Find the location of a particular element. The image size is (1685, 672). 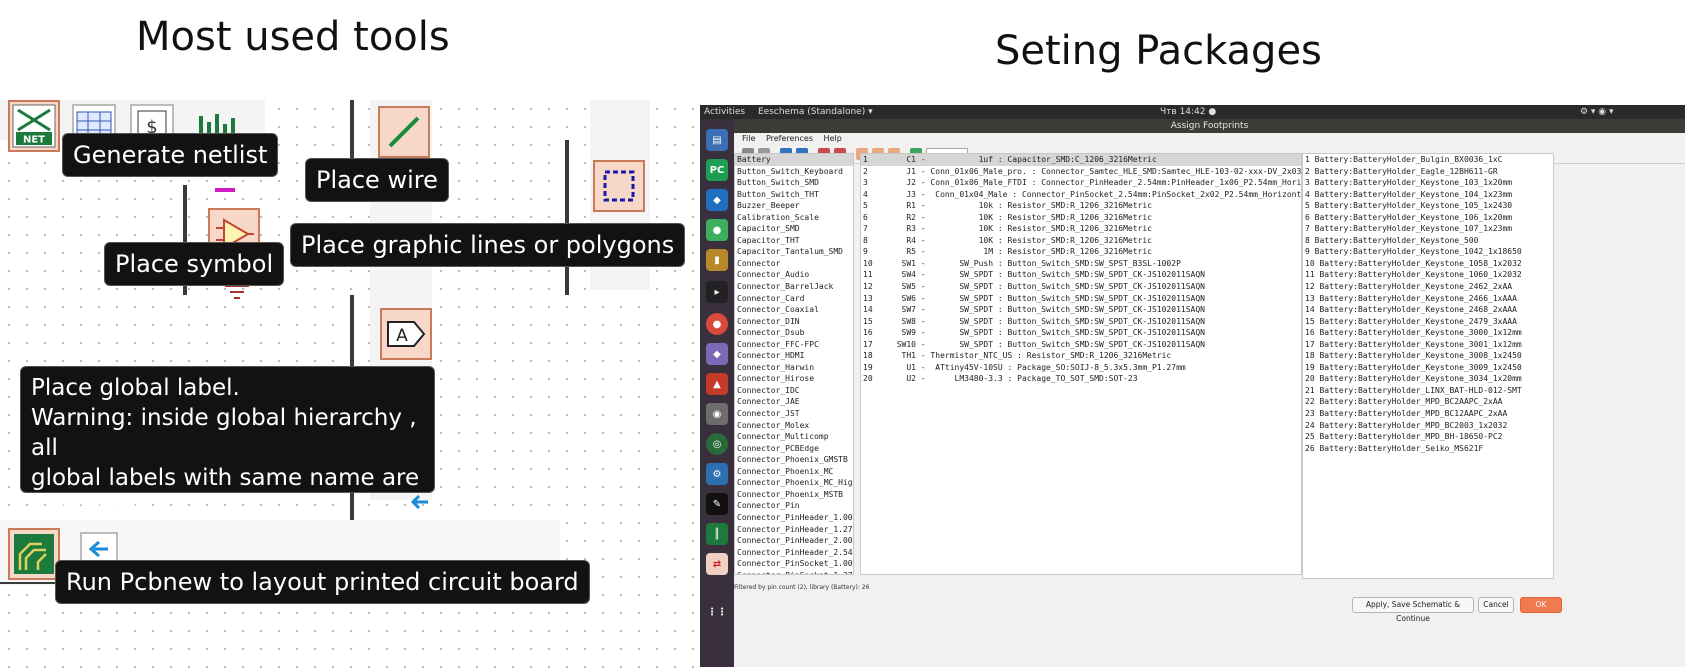

library-item: Connector_Phoenix_MC_HighVoltage is located at coordinates (794, 483).